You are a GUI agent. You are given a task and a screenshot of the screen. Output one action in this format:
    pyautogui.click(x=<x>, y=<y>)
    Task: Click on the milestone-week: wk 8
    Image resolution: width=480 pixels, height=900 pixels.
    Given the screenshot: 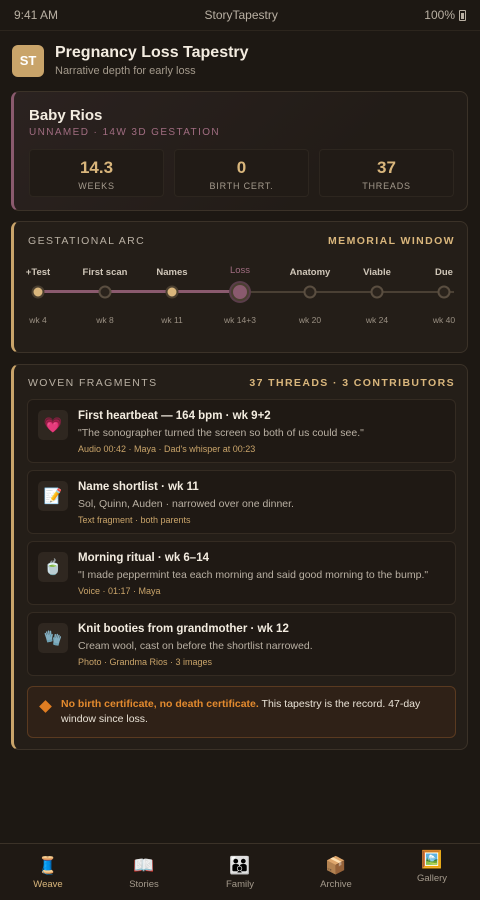 What is the action you would take?
    pyautogui.click(x=105, y=320)
    